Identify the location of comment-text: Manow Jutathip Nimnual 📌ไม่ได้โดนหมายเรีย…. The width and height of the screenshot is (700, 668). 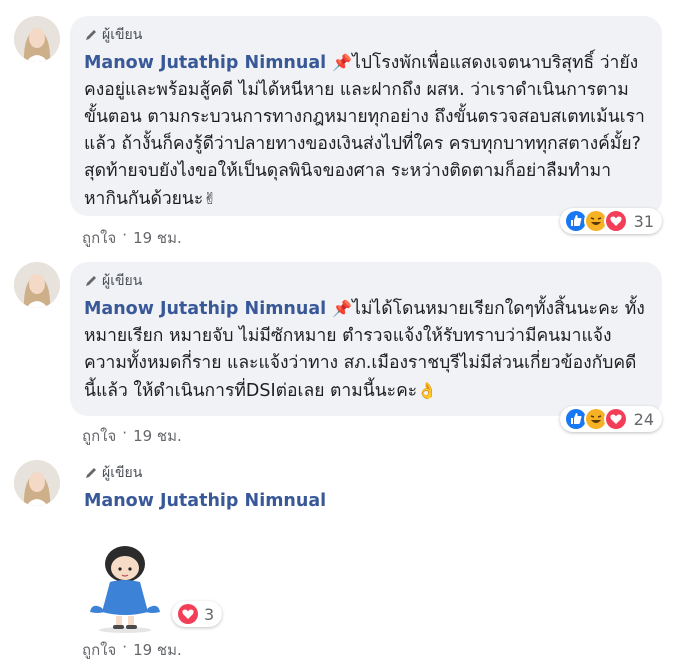
(365, 350).